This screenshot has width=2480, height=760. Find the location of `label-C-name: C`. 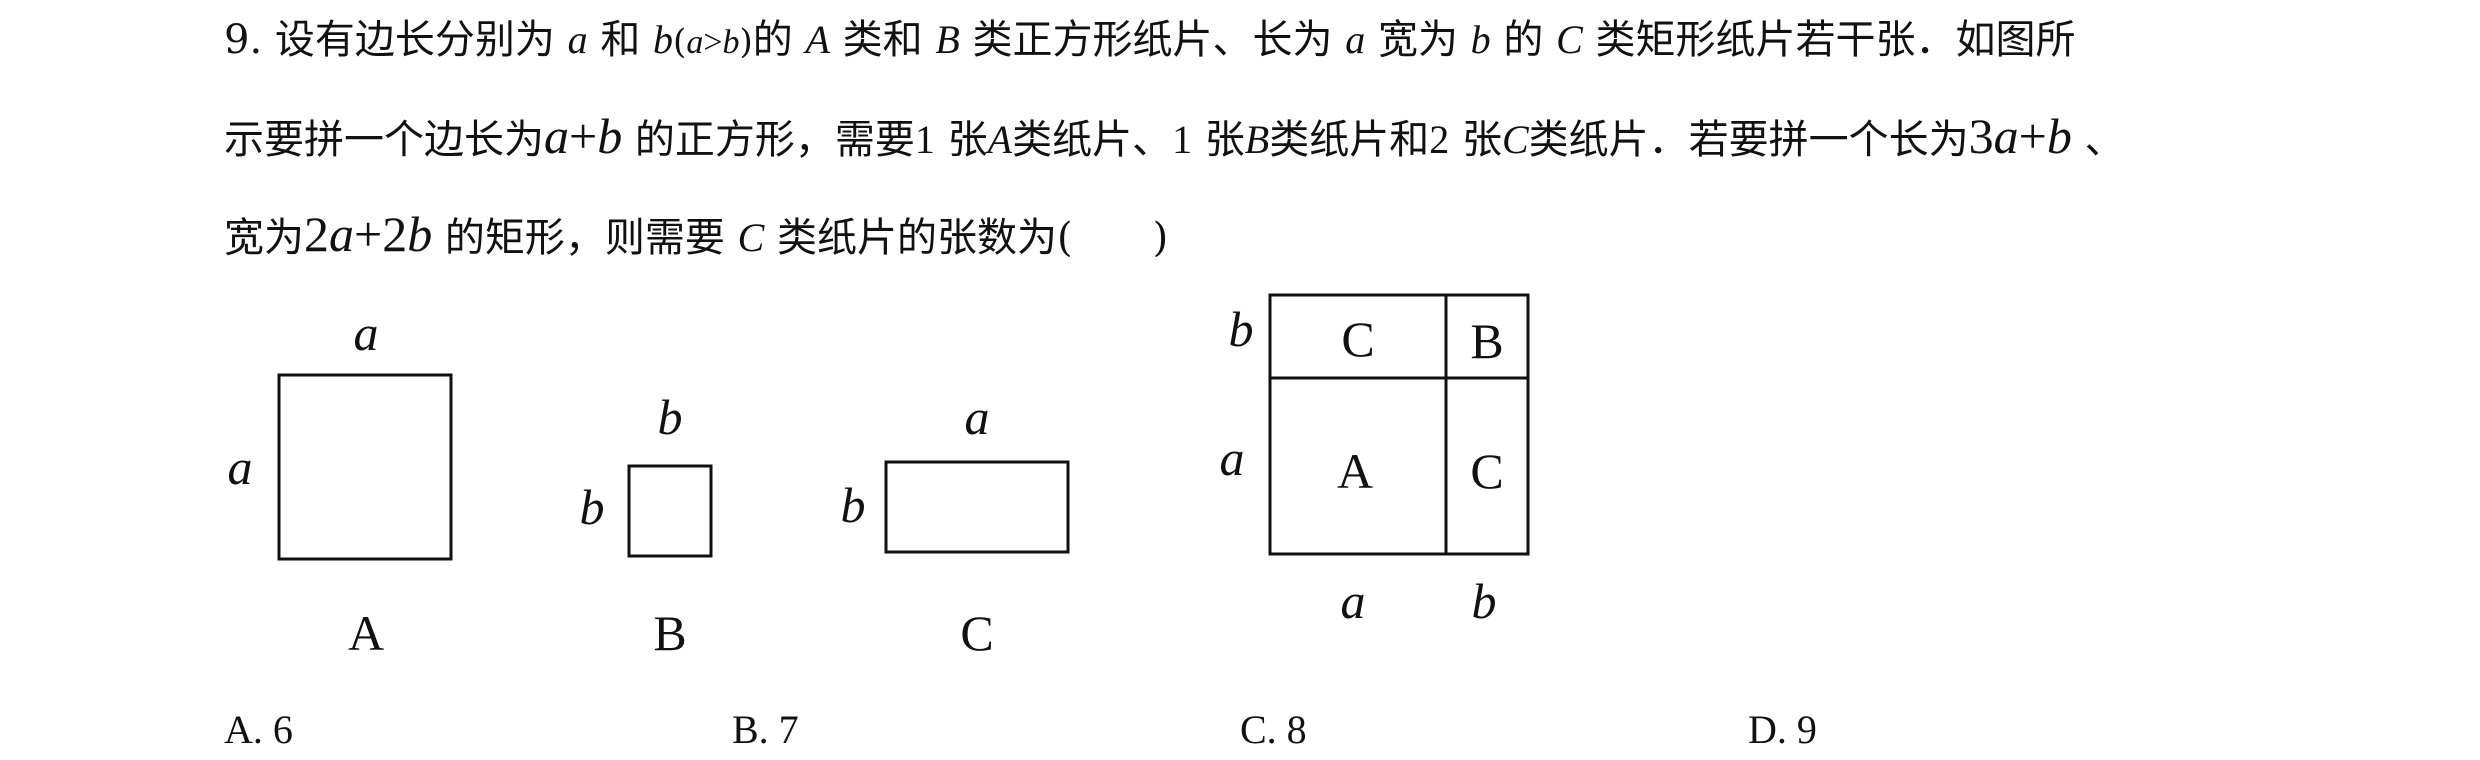

label-C-name: C is located at coordinates (976, 633).